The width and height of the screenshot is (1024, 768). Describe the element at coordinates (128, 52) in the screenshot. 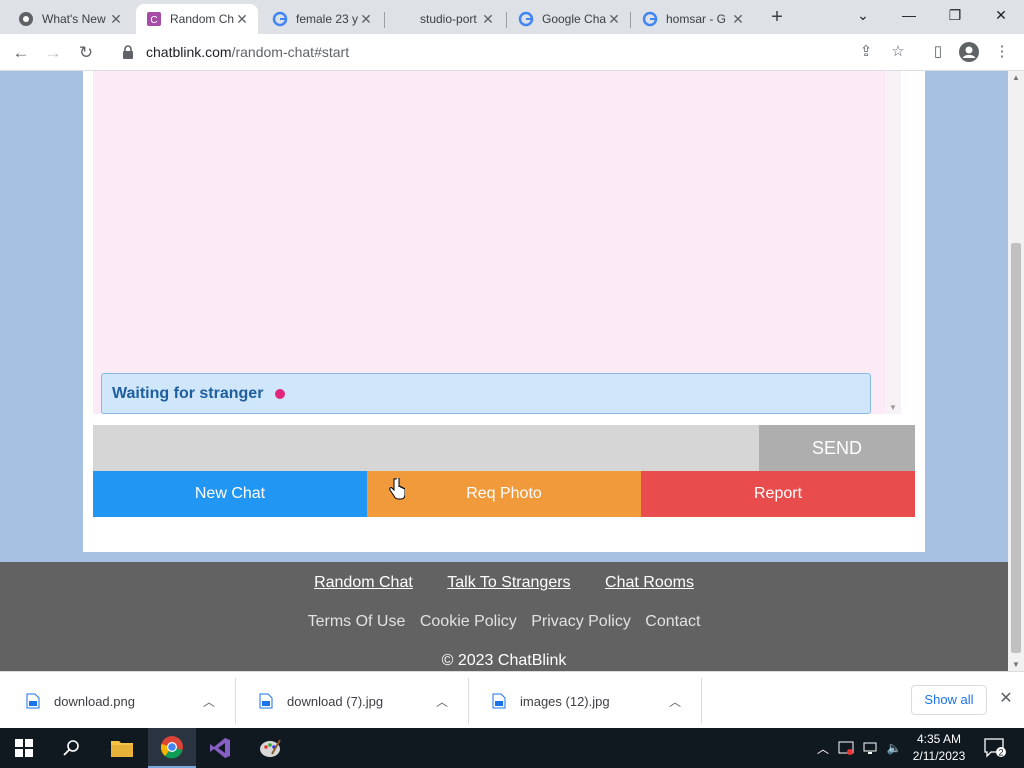

I see `lock-icon` at that location.